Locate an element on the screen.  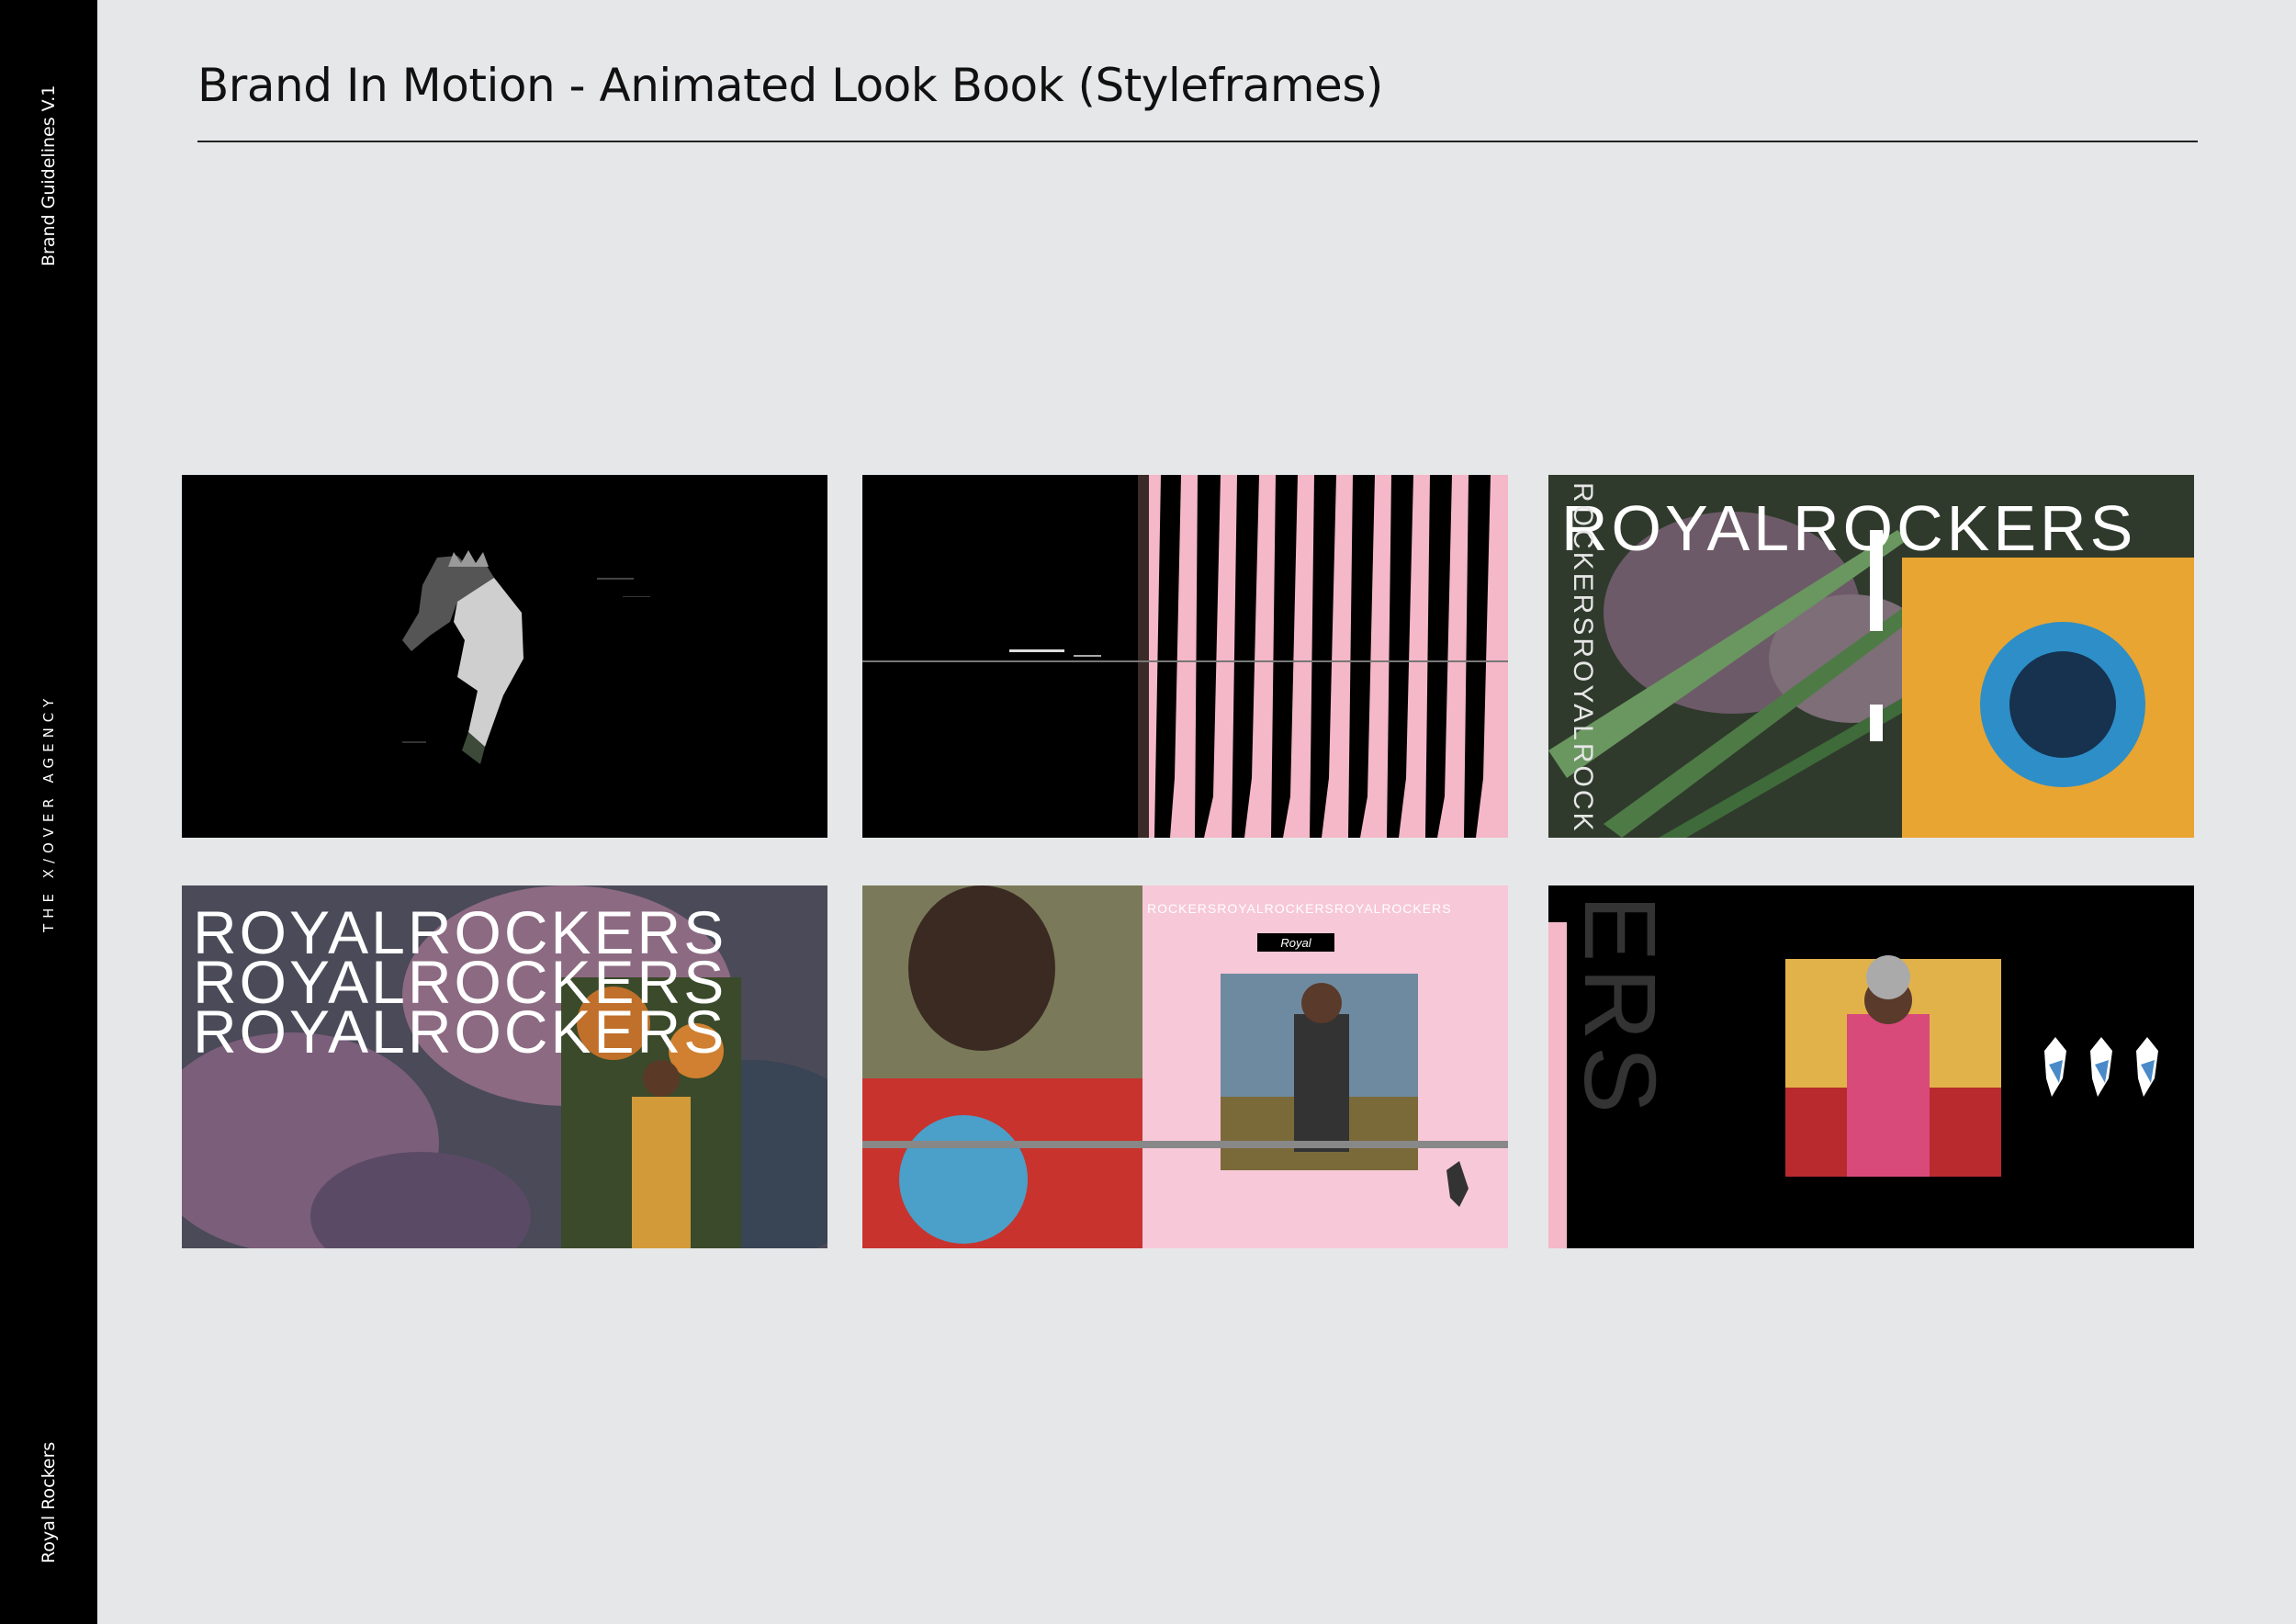
styleframe-3: ROYALROCKERS ROCKERSROYALROCK is located at coordinates (1871, 656).